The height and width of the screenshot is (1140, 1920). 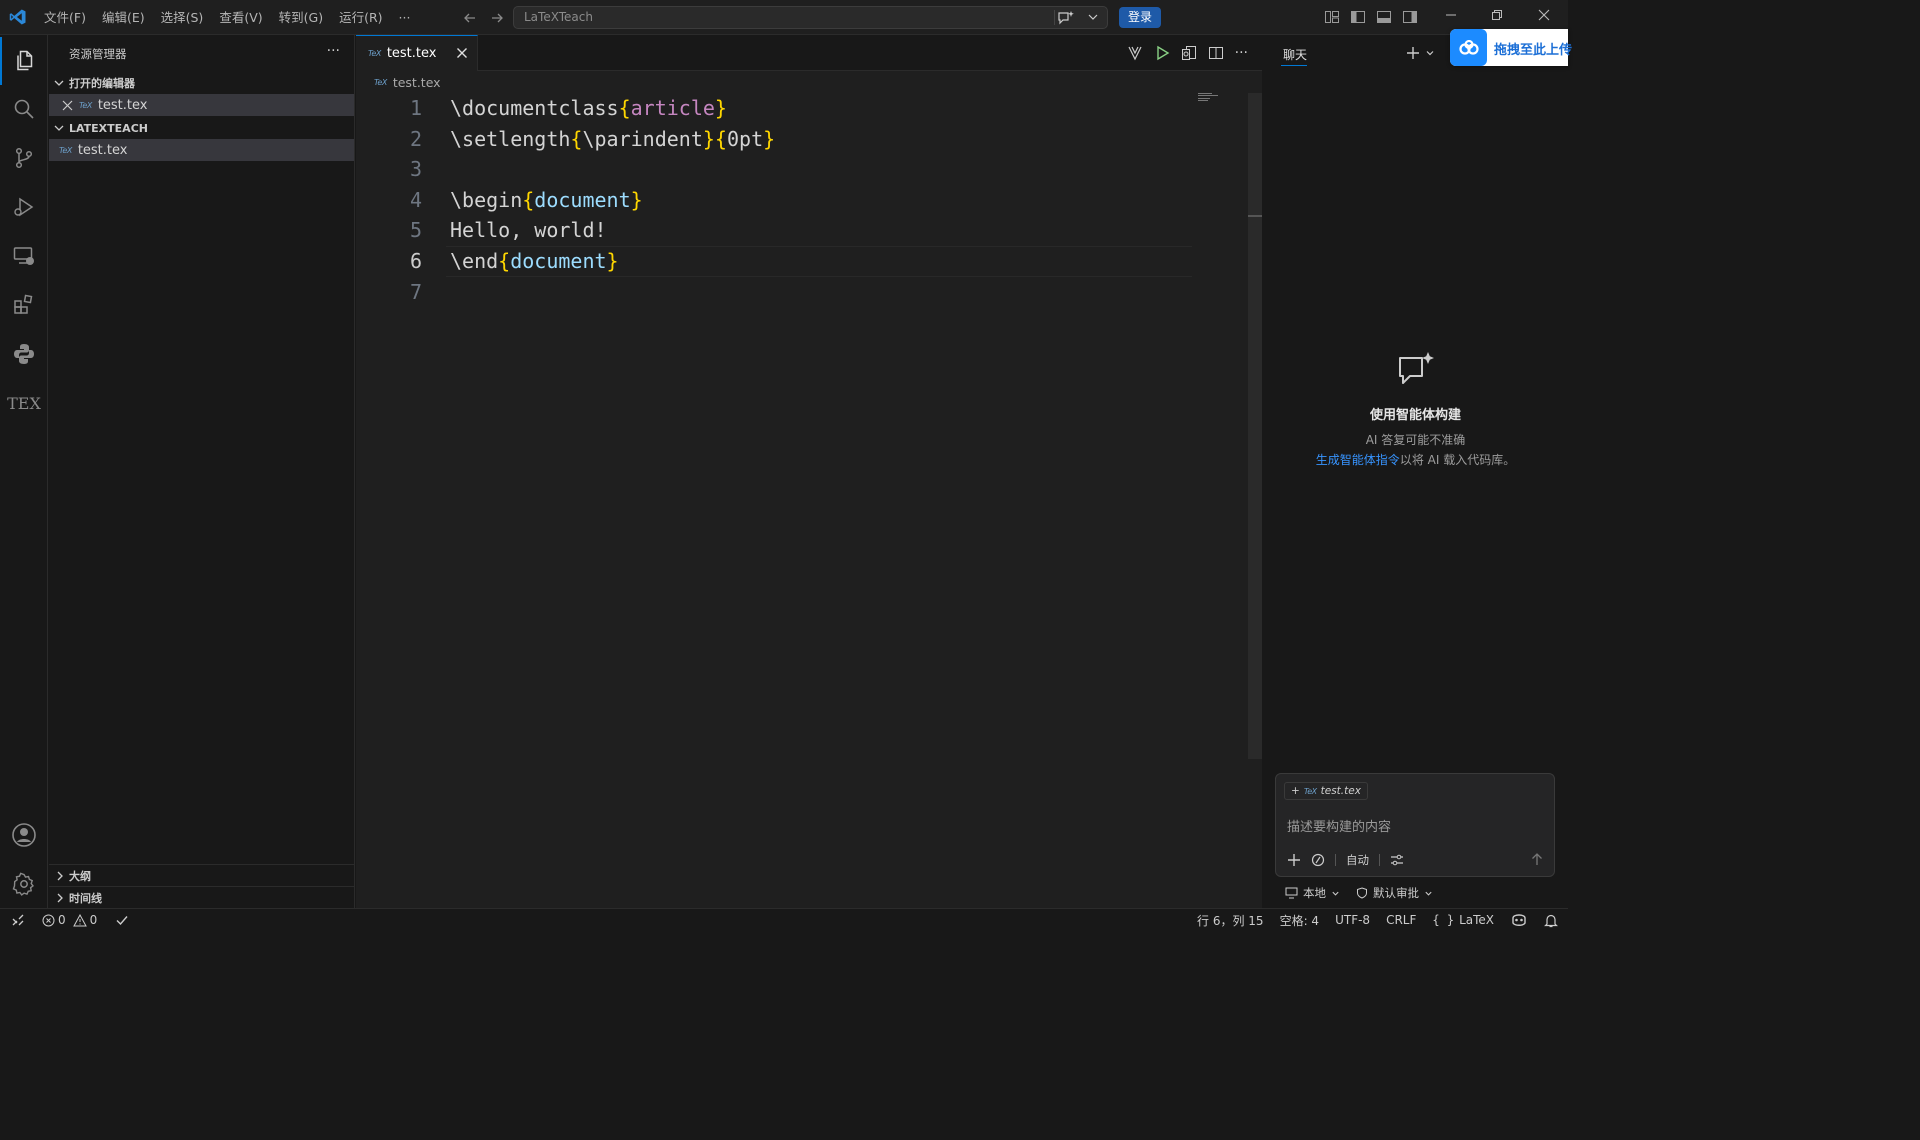 I want to click on restore-icon, so click(x=1497, y=15).